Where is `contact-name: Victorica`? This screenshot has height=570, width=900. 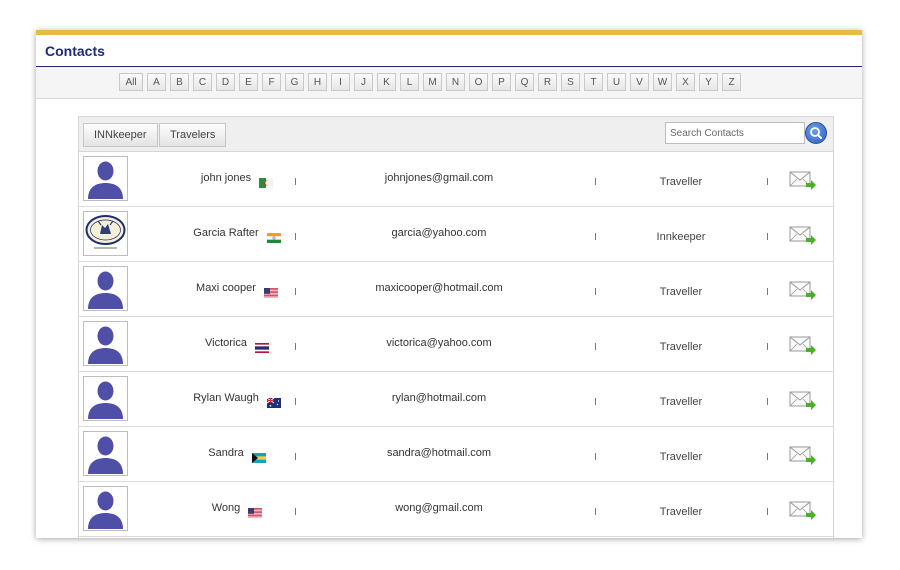 contact-name: Victorica is located at coordinates (226, 343).